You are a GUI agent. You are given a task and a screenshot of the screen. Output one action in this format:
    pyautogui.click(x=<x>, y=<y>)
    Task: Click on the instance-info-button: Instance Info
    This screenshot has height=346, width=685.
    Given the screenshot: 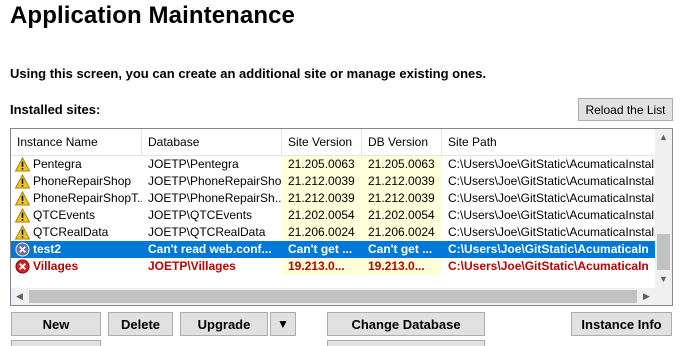 What is the action you would take?
    pyautogui.click(x=621, y=324)
    